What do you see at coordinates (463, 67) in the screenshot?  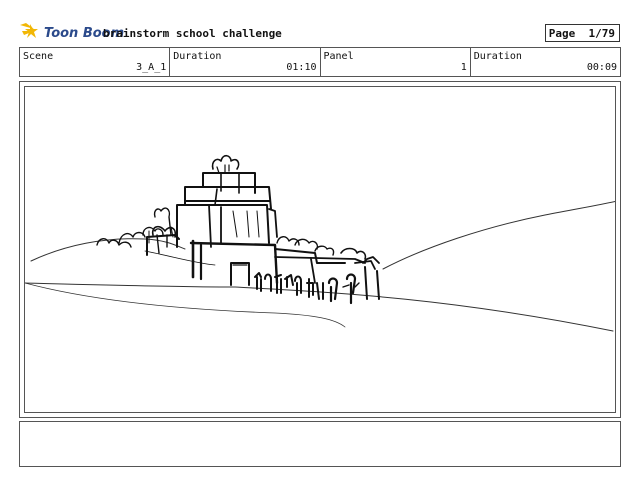 I see `panel-value: 1` at bounding box center [463, 67].